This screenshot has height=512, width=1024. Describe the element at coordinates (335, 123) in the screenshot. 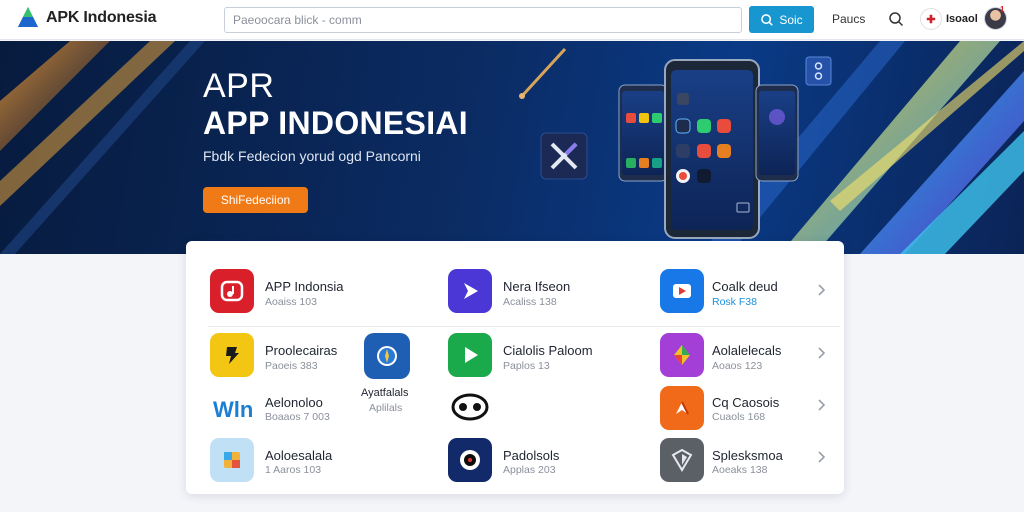

I see `hero-title: APP INDONESIAI` at that location.